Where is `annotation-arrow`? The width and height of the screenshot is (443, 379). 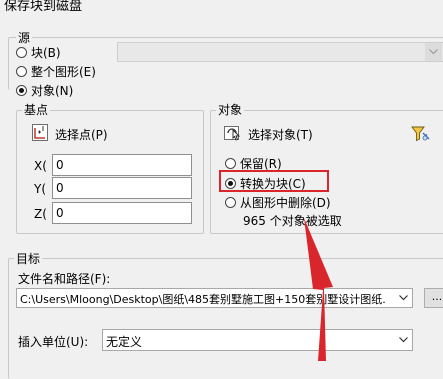
annotation-arrow is located at coordinates (318, 289).